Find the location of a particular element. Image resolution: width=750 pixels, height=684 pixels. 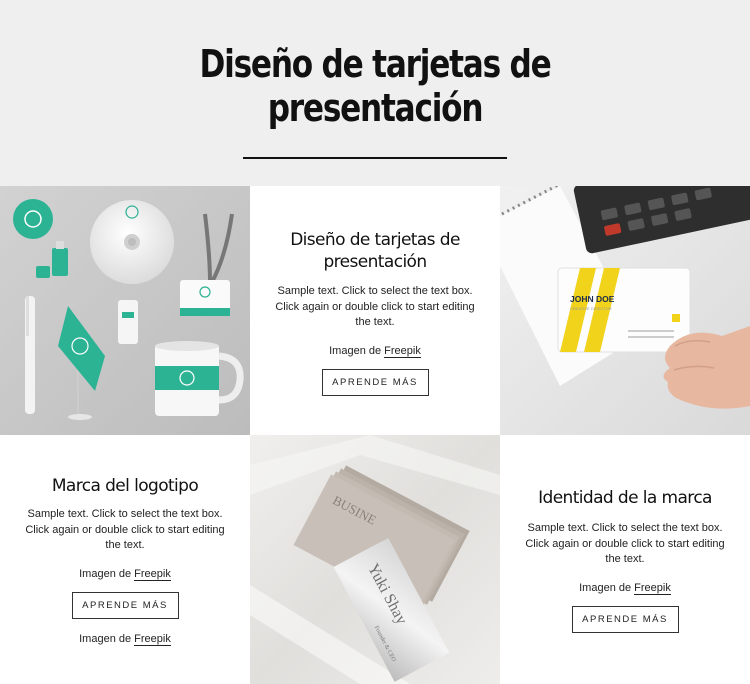

stationery-mockup-illustration is located at coordinates (125, 310).